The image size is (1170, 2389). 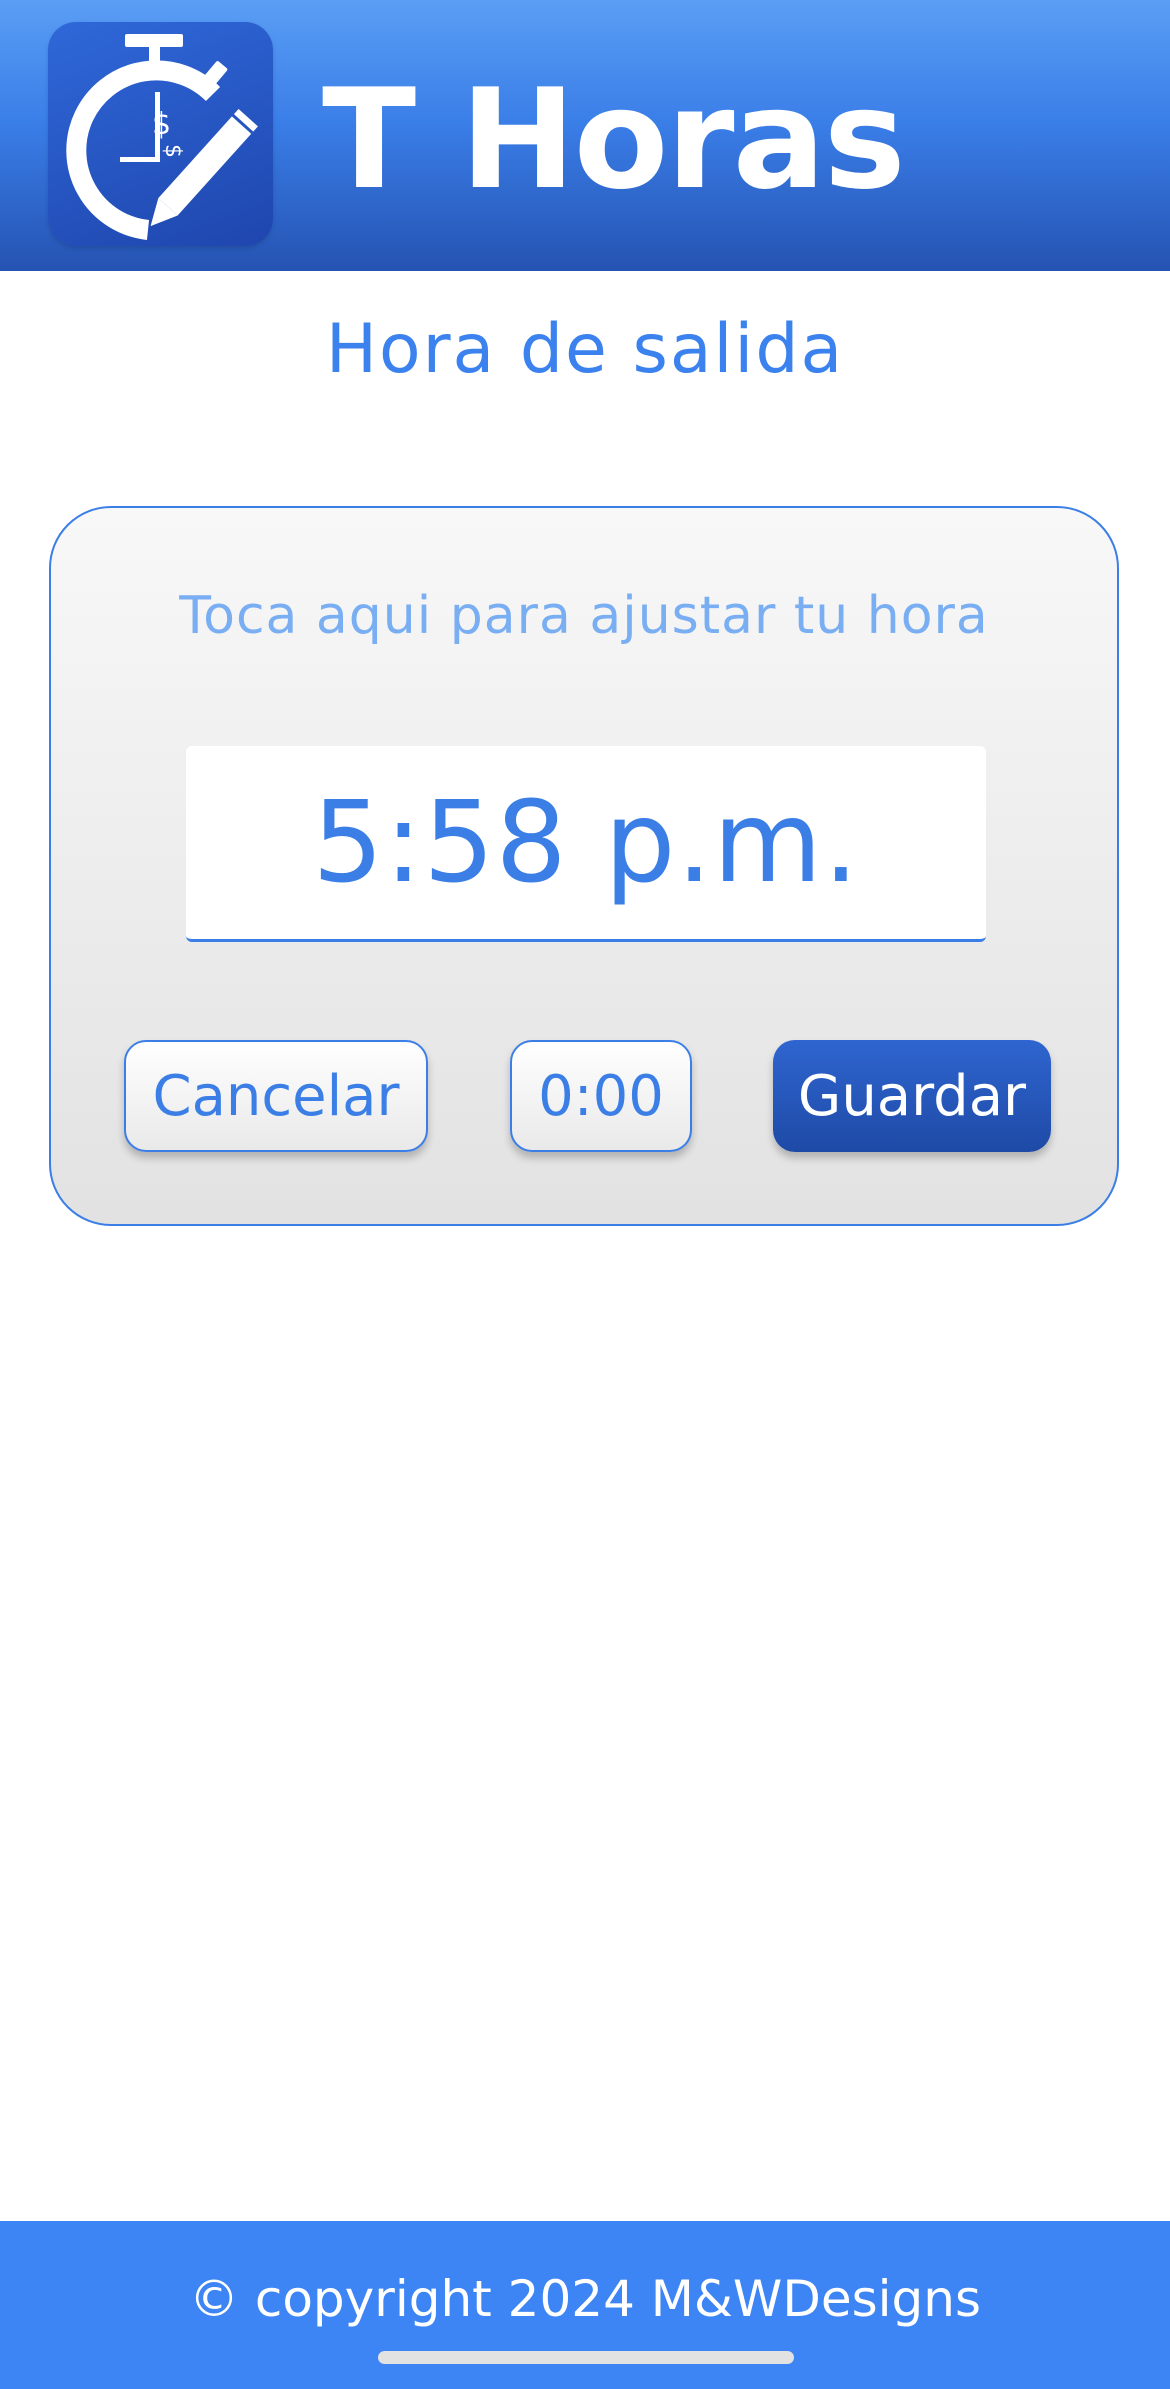 What do you see at coordinates (276, 1096) in the screenshot?
I see `cancel-button: Cancelar` at bounding box center [276, 1096].